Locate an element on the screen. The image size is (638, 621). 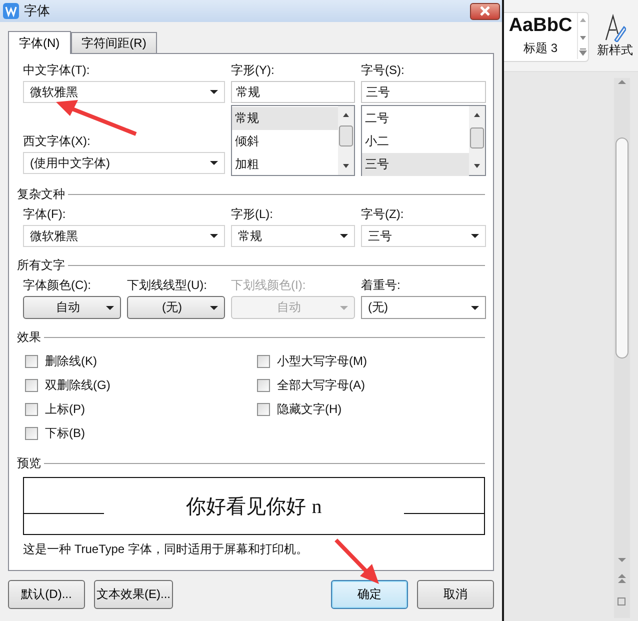
field-label: 字形(Y): is located at coordinates (253, 70).